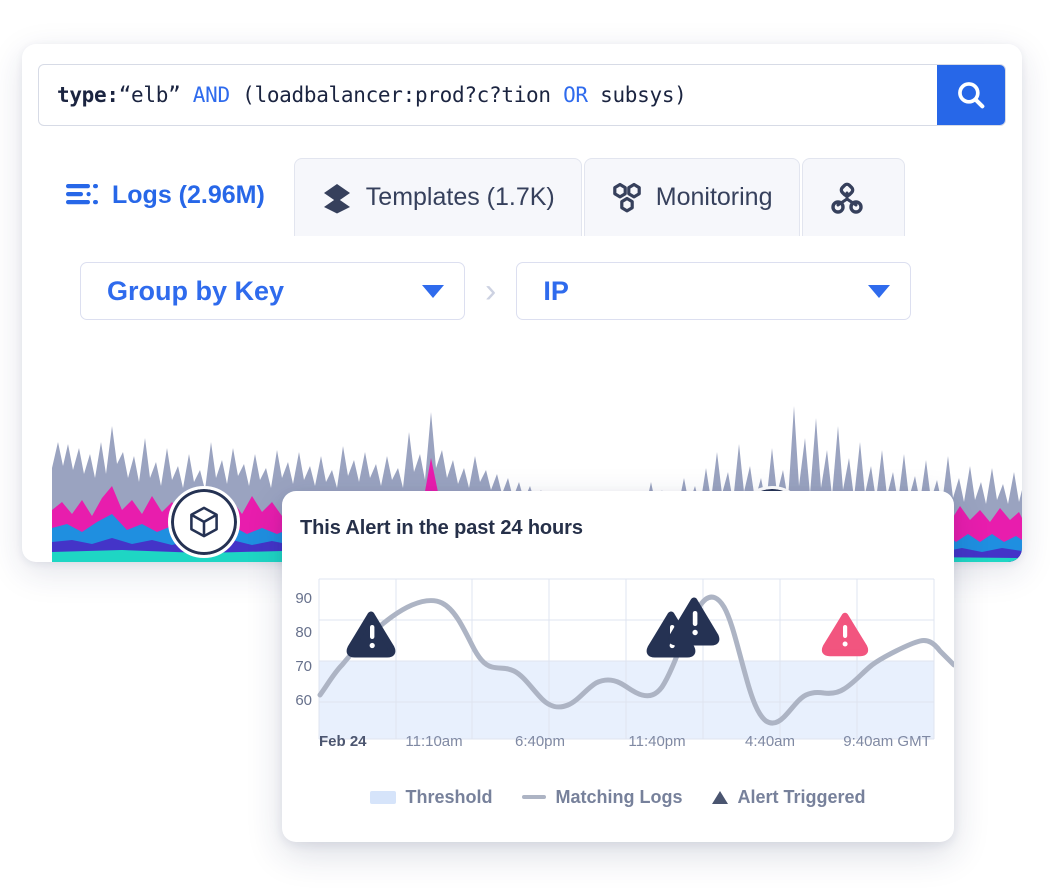  What do you see at coordinates (383, 797) in the screenshot?
I see `threshold-swatch-icon` at bounding box center [383, 797].